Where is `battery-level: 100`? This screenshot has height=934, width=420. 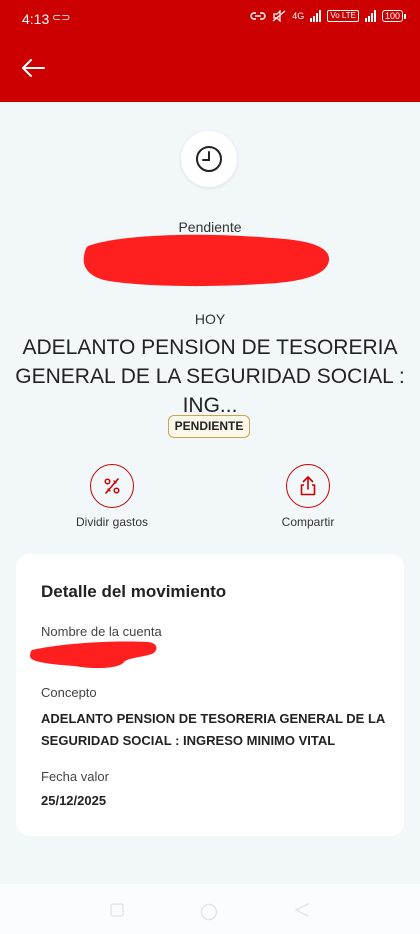 battery-level: 100 is located at coordinates (392, 16).